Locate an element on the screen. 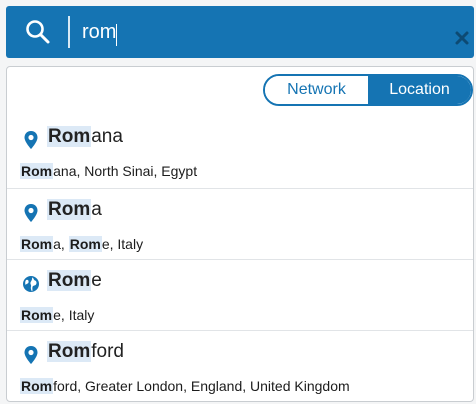 The width and height of the screenshot is (476, 404). search-bar is located at coordinates (240, 32).